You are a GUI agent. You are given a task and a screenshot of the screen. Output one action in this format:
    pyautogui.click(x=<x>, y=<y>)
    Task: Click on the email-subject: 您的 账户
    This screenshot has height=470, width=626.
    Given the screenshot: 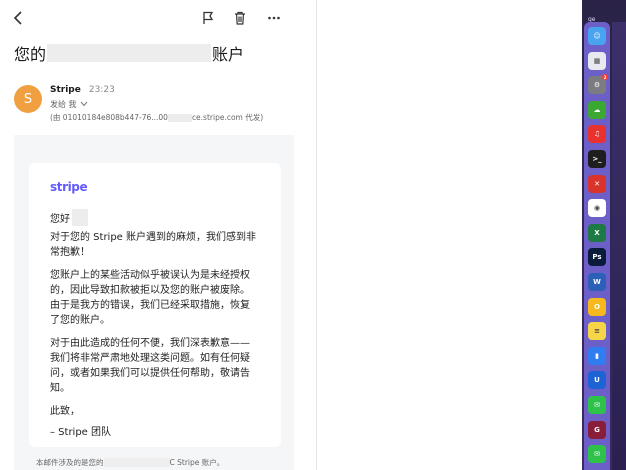 What is the action you would take?
    pyautogui.click(x=129, y=53)
    